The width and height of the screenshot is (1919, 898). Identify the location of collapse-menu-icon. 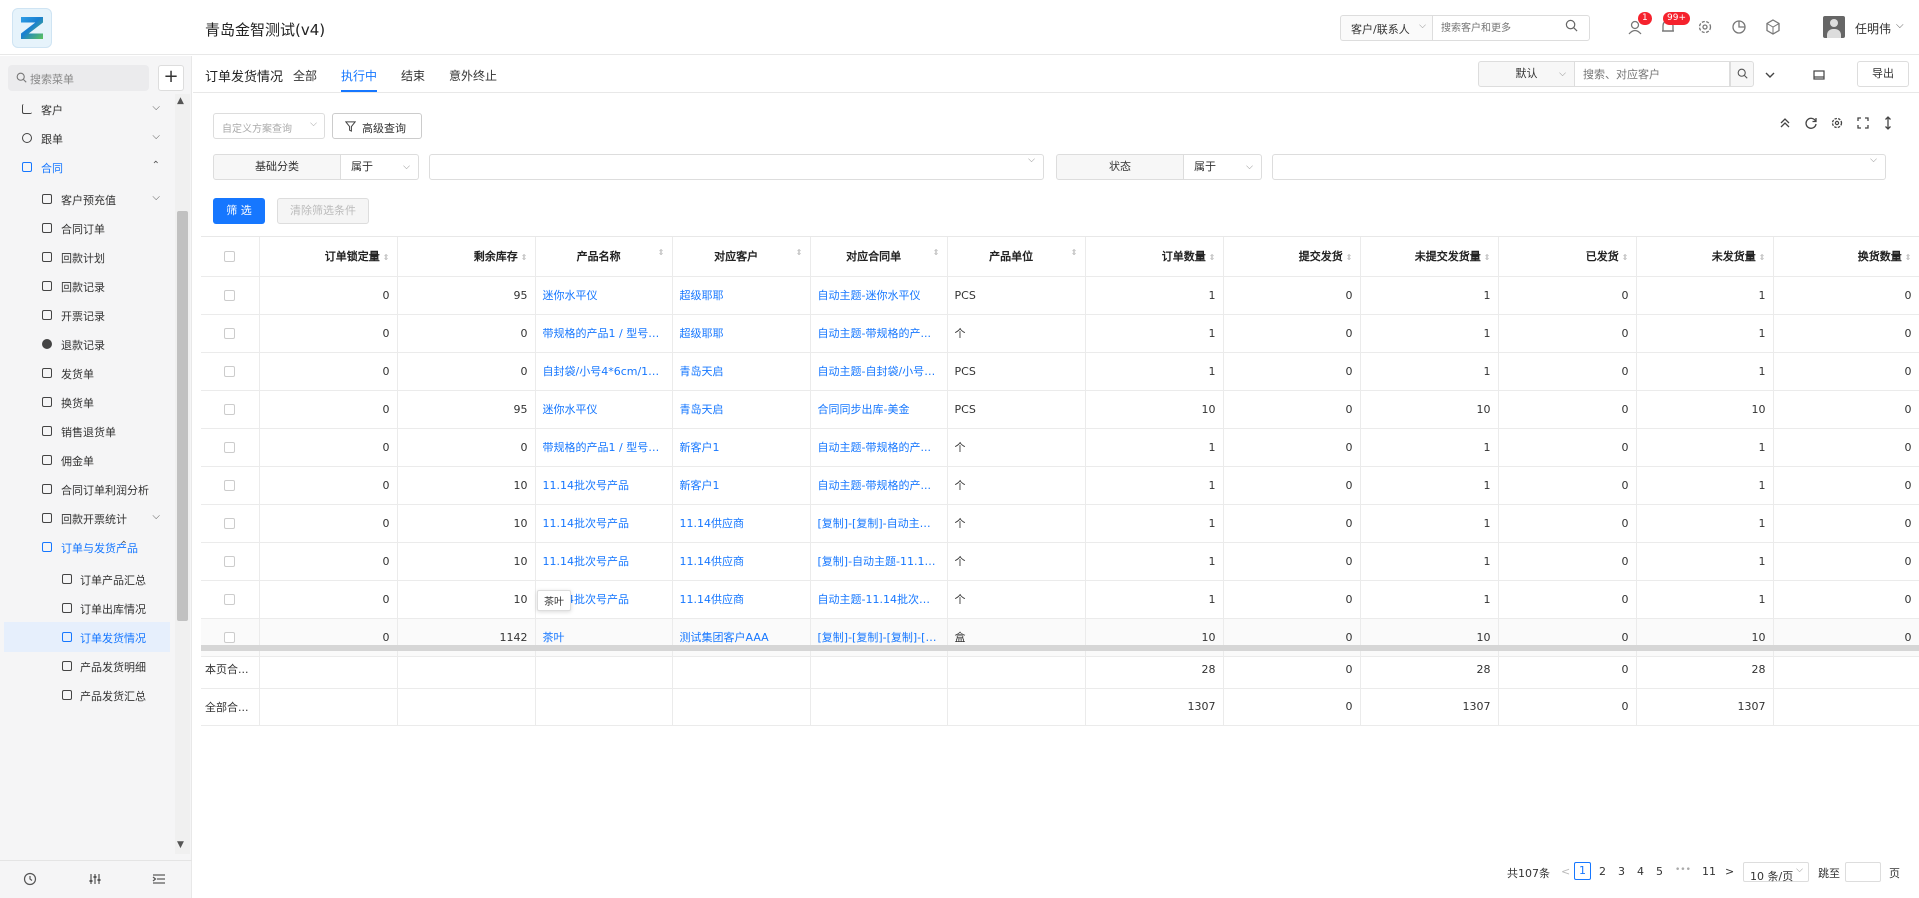
(160, 880).